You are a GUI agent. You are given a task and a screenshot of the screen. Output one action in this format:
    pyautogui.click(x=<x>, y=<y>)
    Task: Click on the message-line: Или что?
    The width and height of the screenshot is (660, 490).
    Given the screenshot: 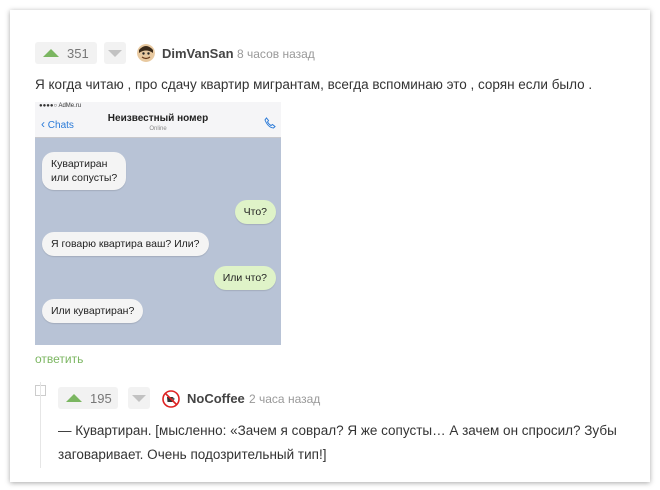 What is the action you would take?
    pyautogui.click(x=244, y=278)
    